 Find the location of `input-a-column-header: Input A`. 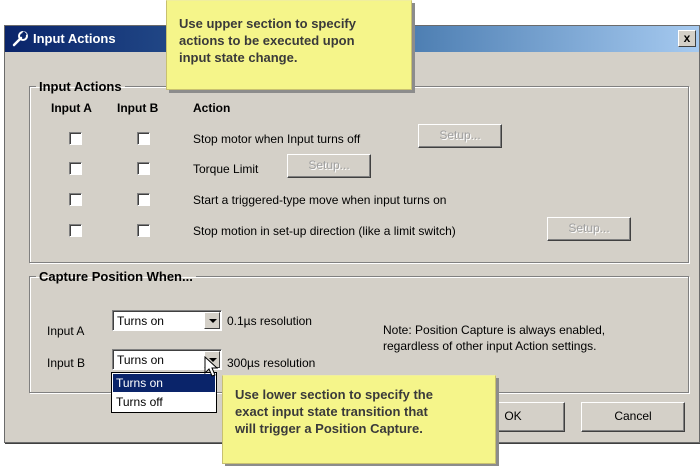

input-a-column-header: Input A is located at coordinates (71, 108).